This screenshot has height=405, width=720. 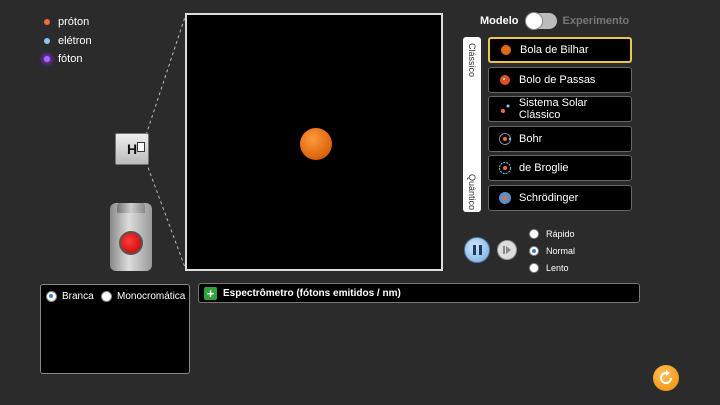 What do you see at coordinates (544, 168) in the screenshot?
I see `model-label: de Broglie` at bounding box center [544, 168].